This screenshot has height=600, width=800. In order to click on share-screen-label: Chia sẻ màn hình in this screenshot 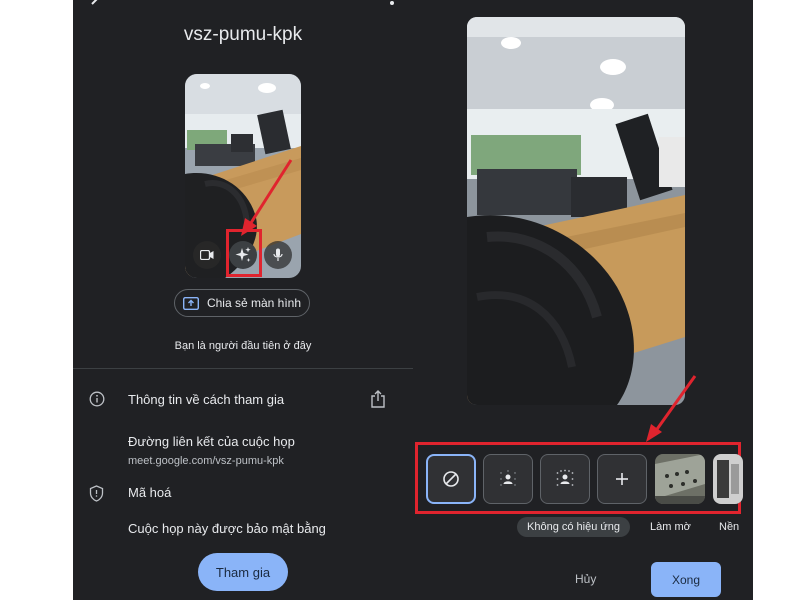, I will do `click(254, 303)`.